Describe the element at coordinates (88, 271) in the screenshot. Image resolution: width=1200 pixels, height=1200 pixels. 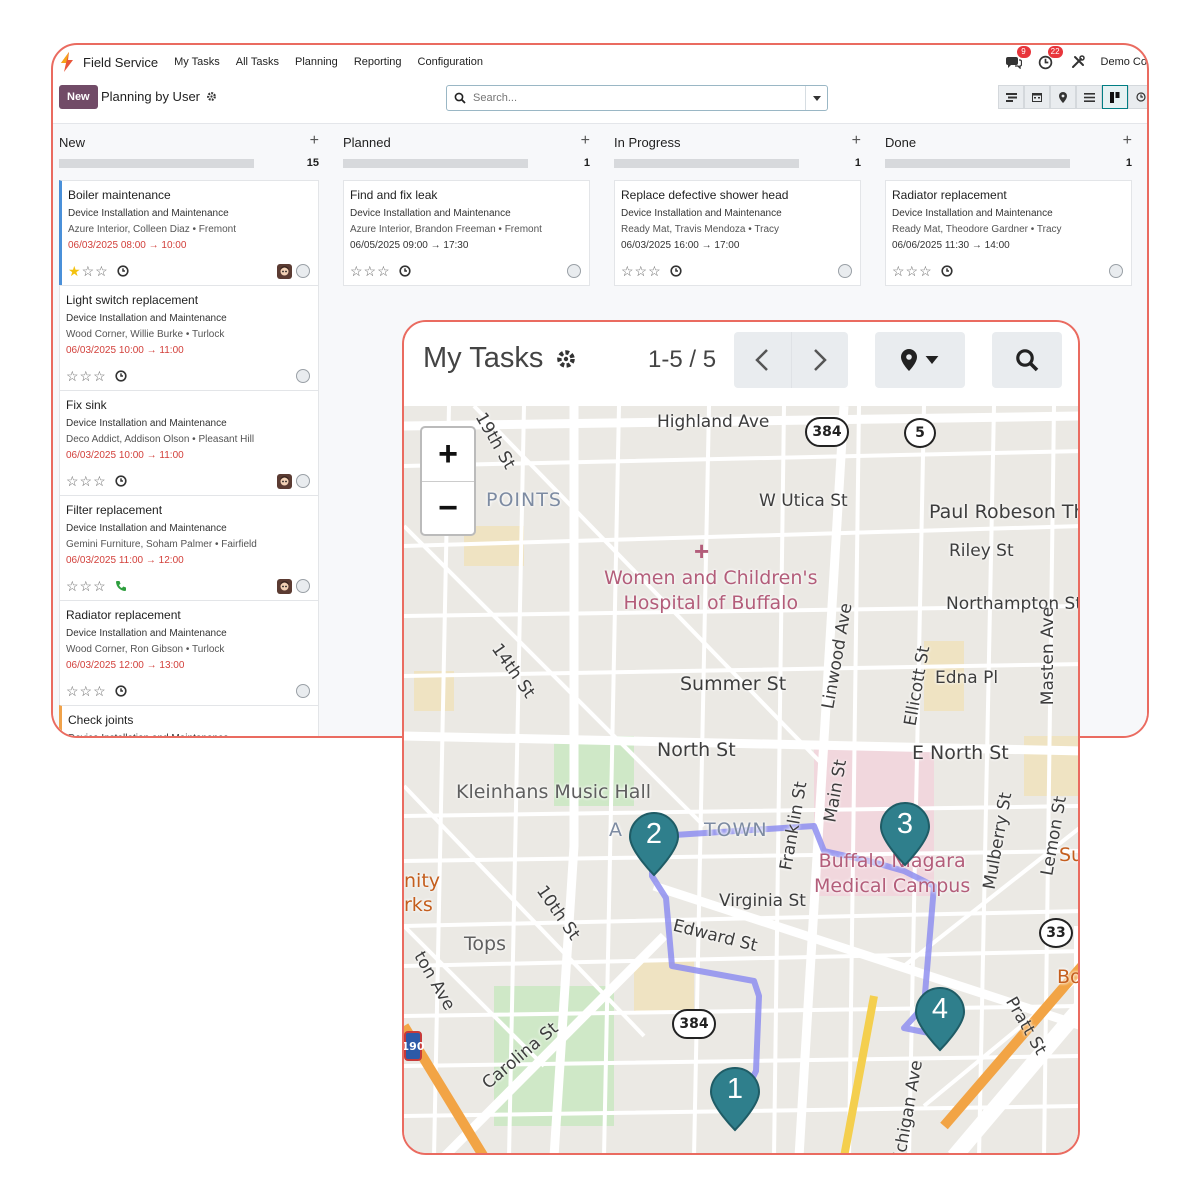
I see `priority-star-icon: ★☆☆` at that location.